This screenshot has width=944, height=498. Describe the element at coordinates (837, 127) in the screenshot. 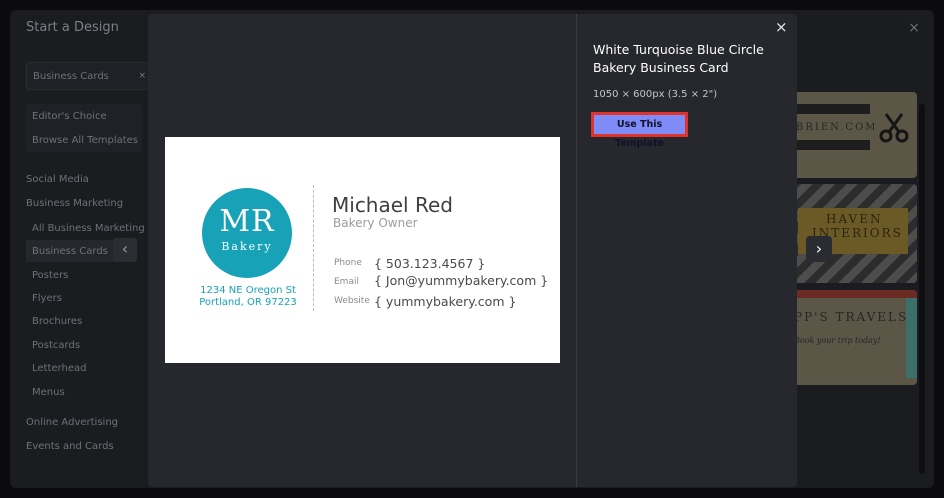

I see `thumb-text: BRIEN.COM` at that location.